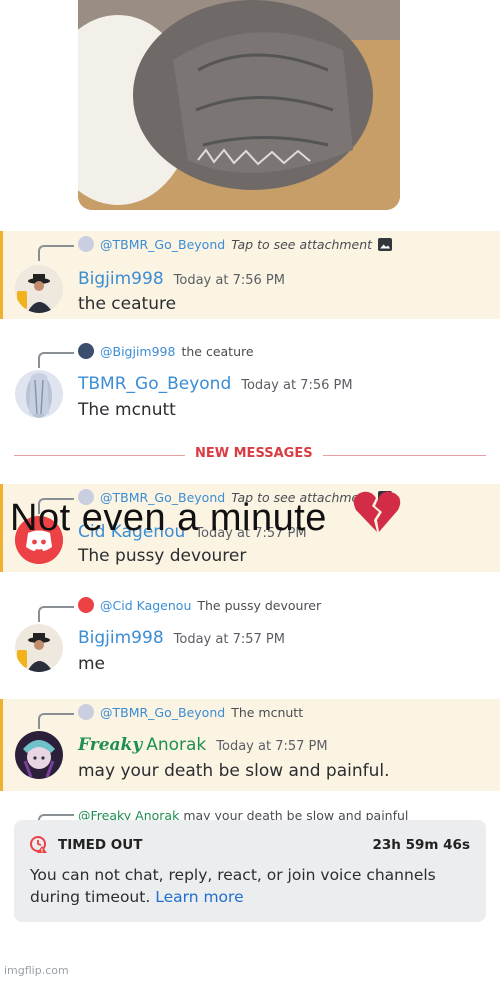  What do you see at coordinates (92, 664) in the screenshot?
I see `message-text: me` at bounding box center [92, 664].